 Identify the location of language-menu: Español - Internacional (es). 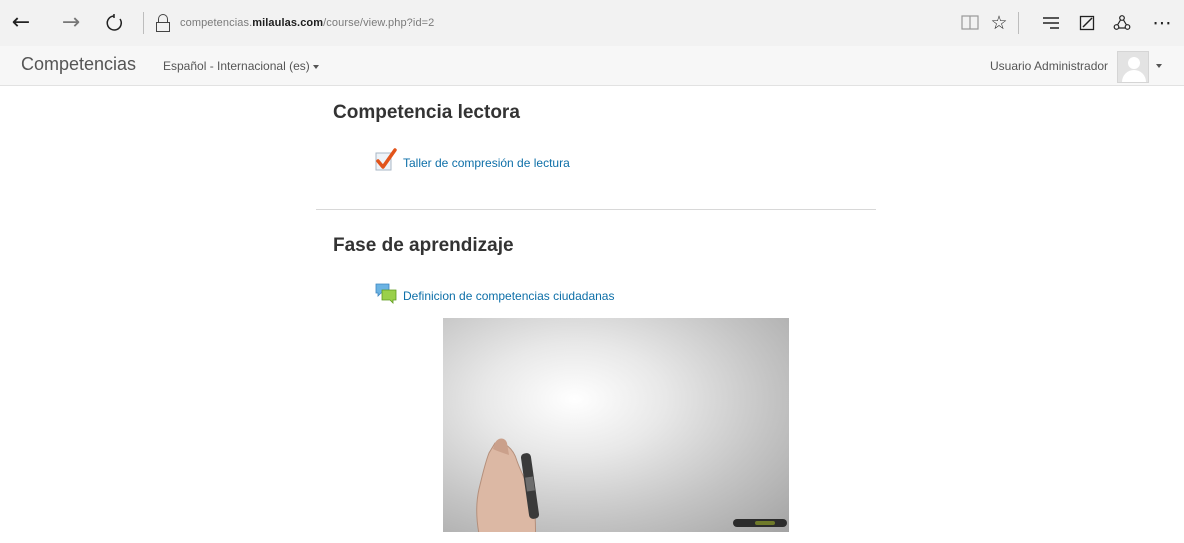
(241, 66).